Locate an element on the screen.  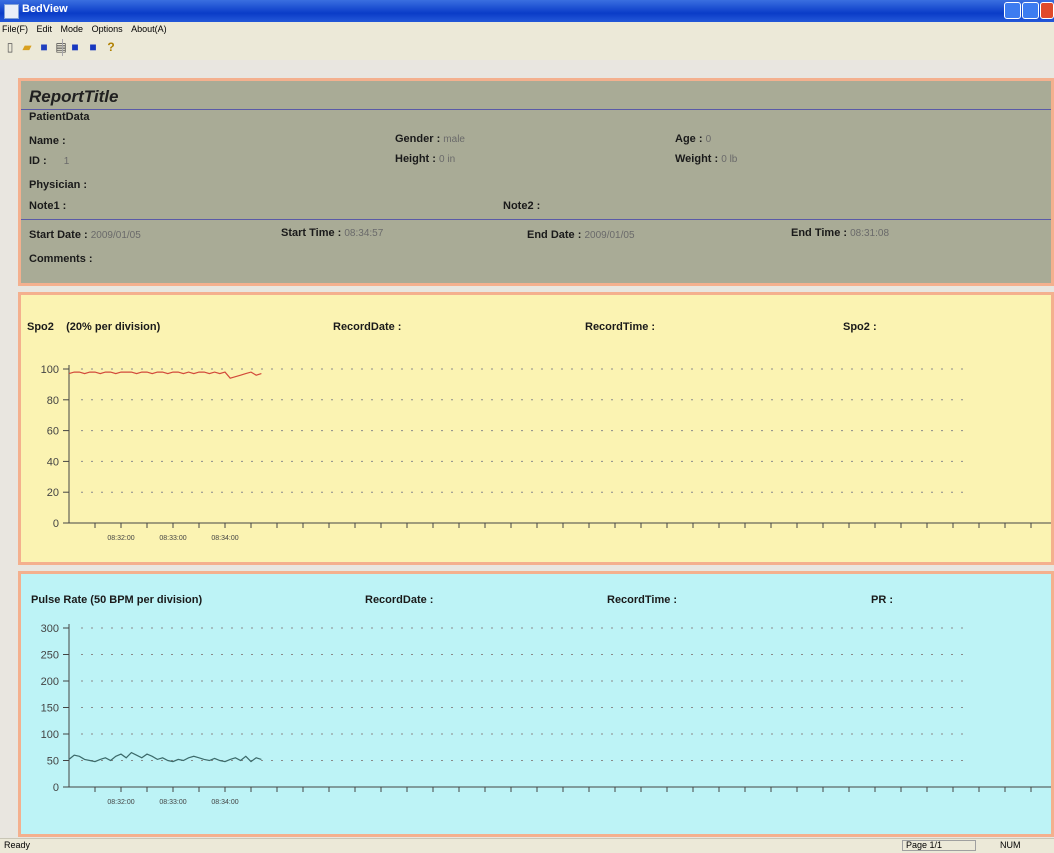
height-value: 0 in is located at coordinates (447, 159).